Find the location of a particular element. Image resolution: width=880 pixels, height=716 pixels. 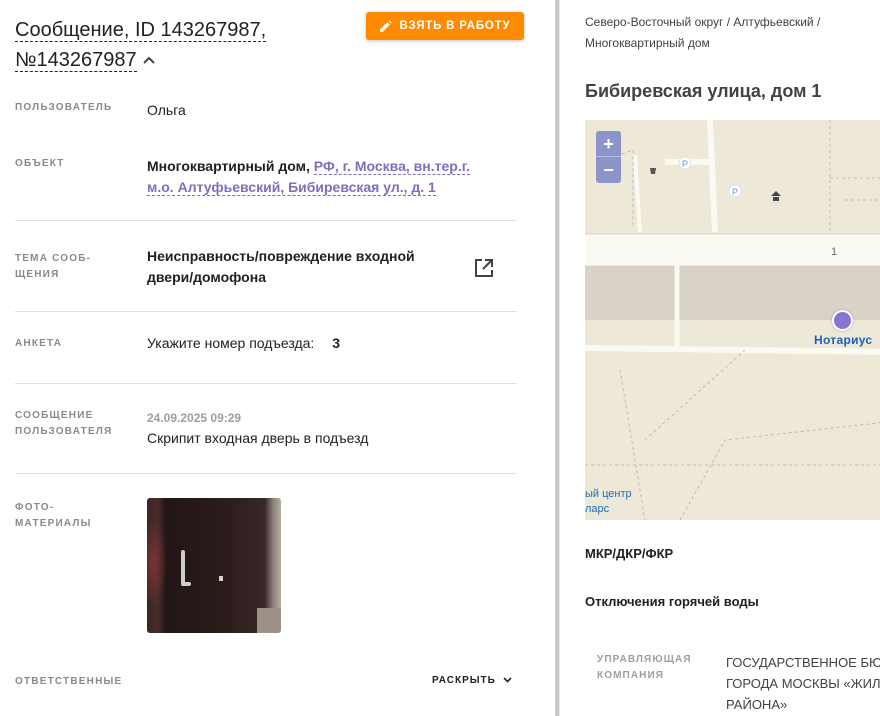

map-partial-label-2: ларс is located at coordinates (597, 509).